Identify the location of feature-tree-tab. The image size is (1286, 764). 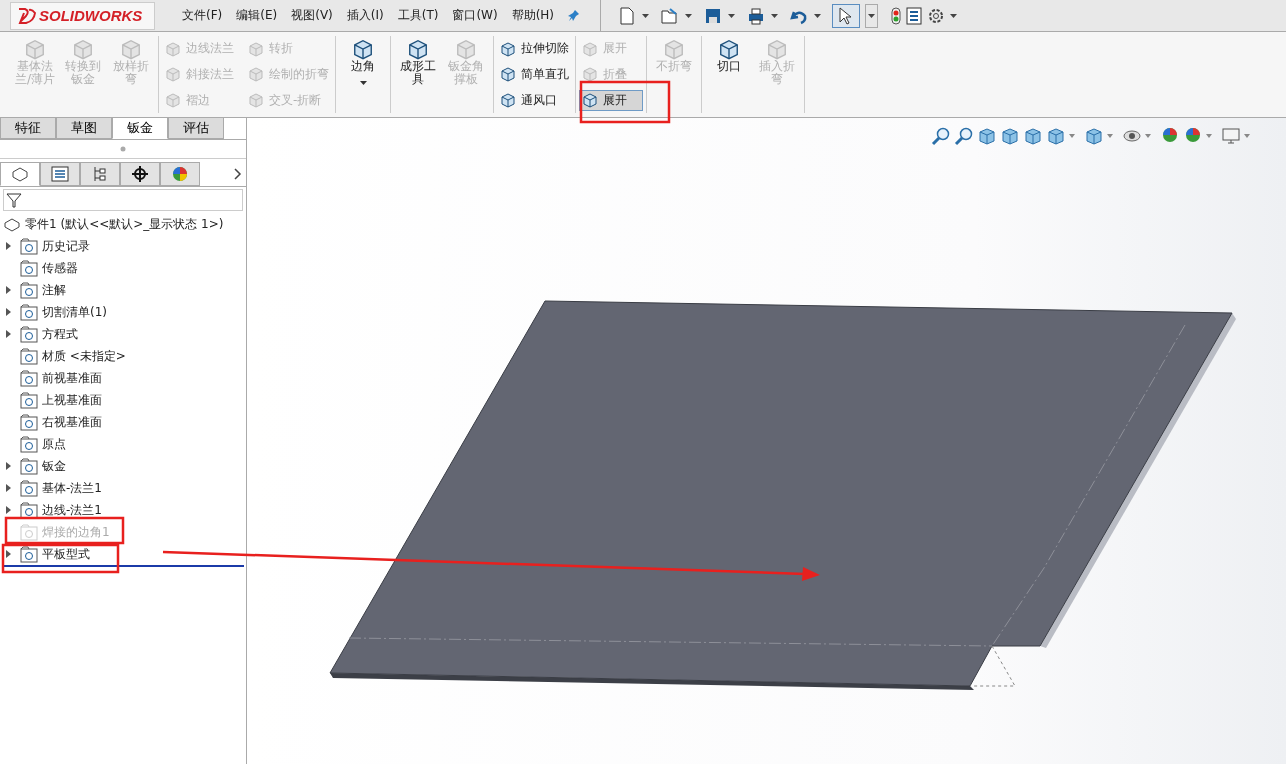
(20, 174).